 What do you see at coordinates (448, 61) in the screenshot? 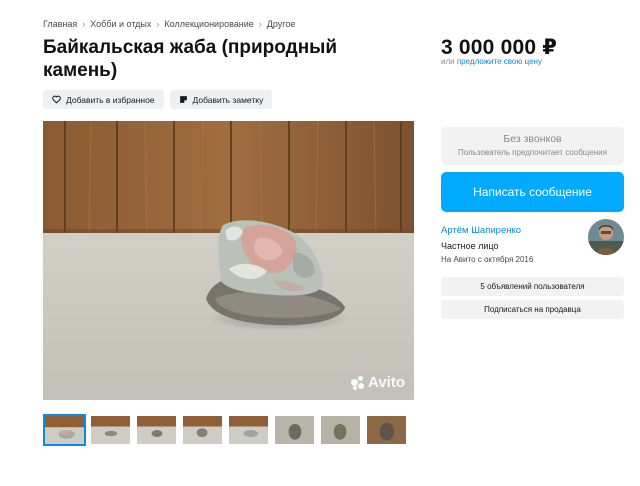
I see `price-offer-prefix: или` at bounding box center [448, 61].